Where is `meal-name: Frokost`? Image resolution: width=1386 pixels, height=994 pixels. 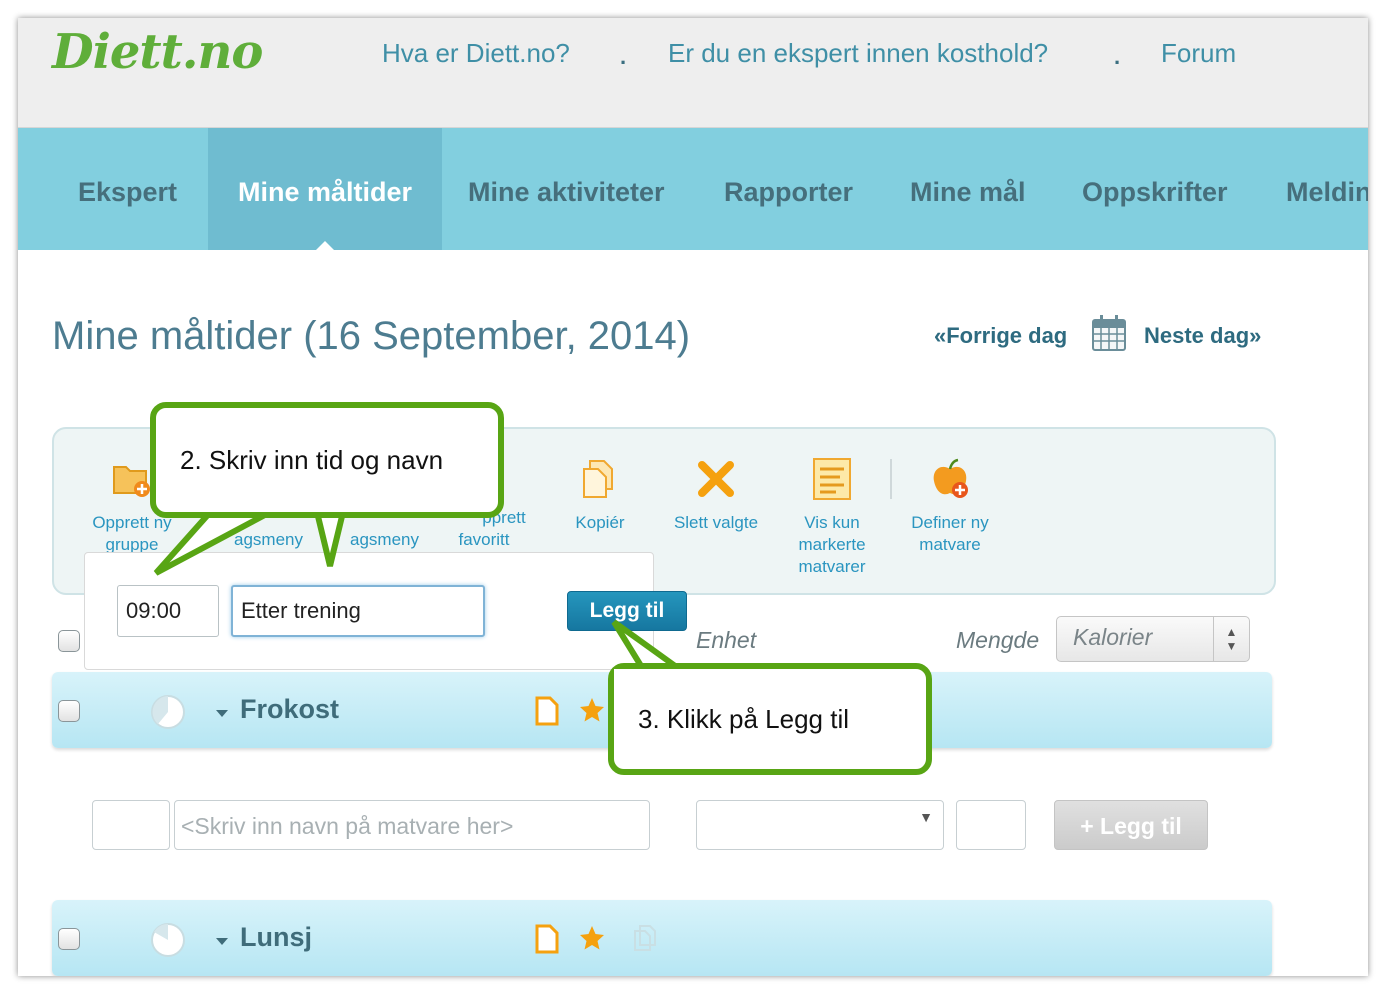 meal-name: Frokost is located at coordinates (289, 709).